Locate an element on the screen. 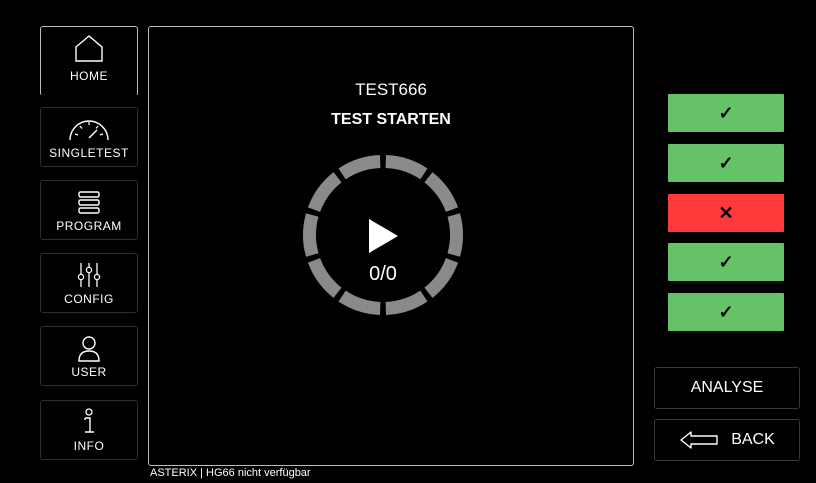  footer-status: ASTERIX | HG66 nicht verfügbar is located at coordinates (230, 473).